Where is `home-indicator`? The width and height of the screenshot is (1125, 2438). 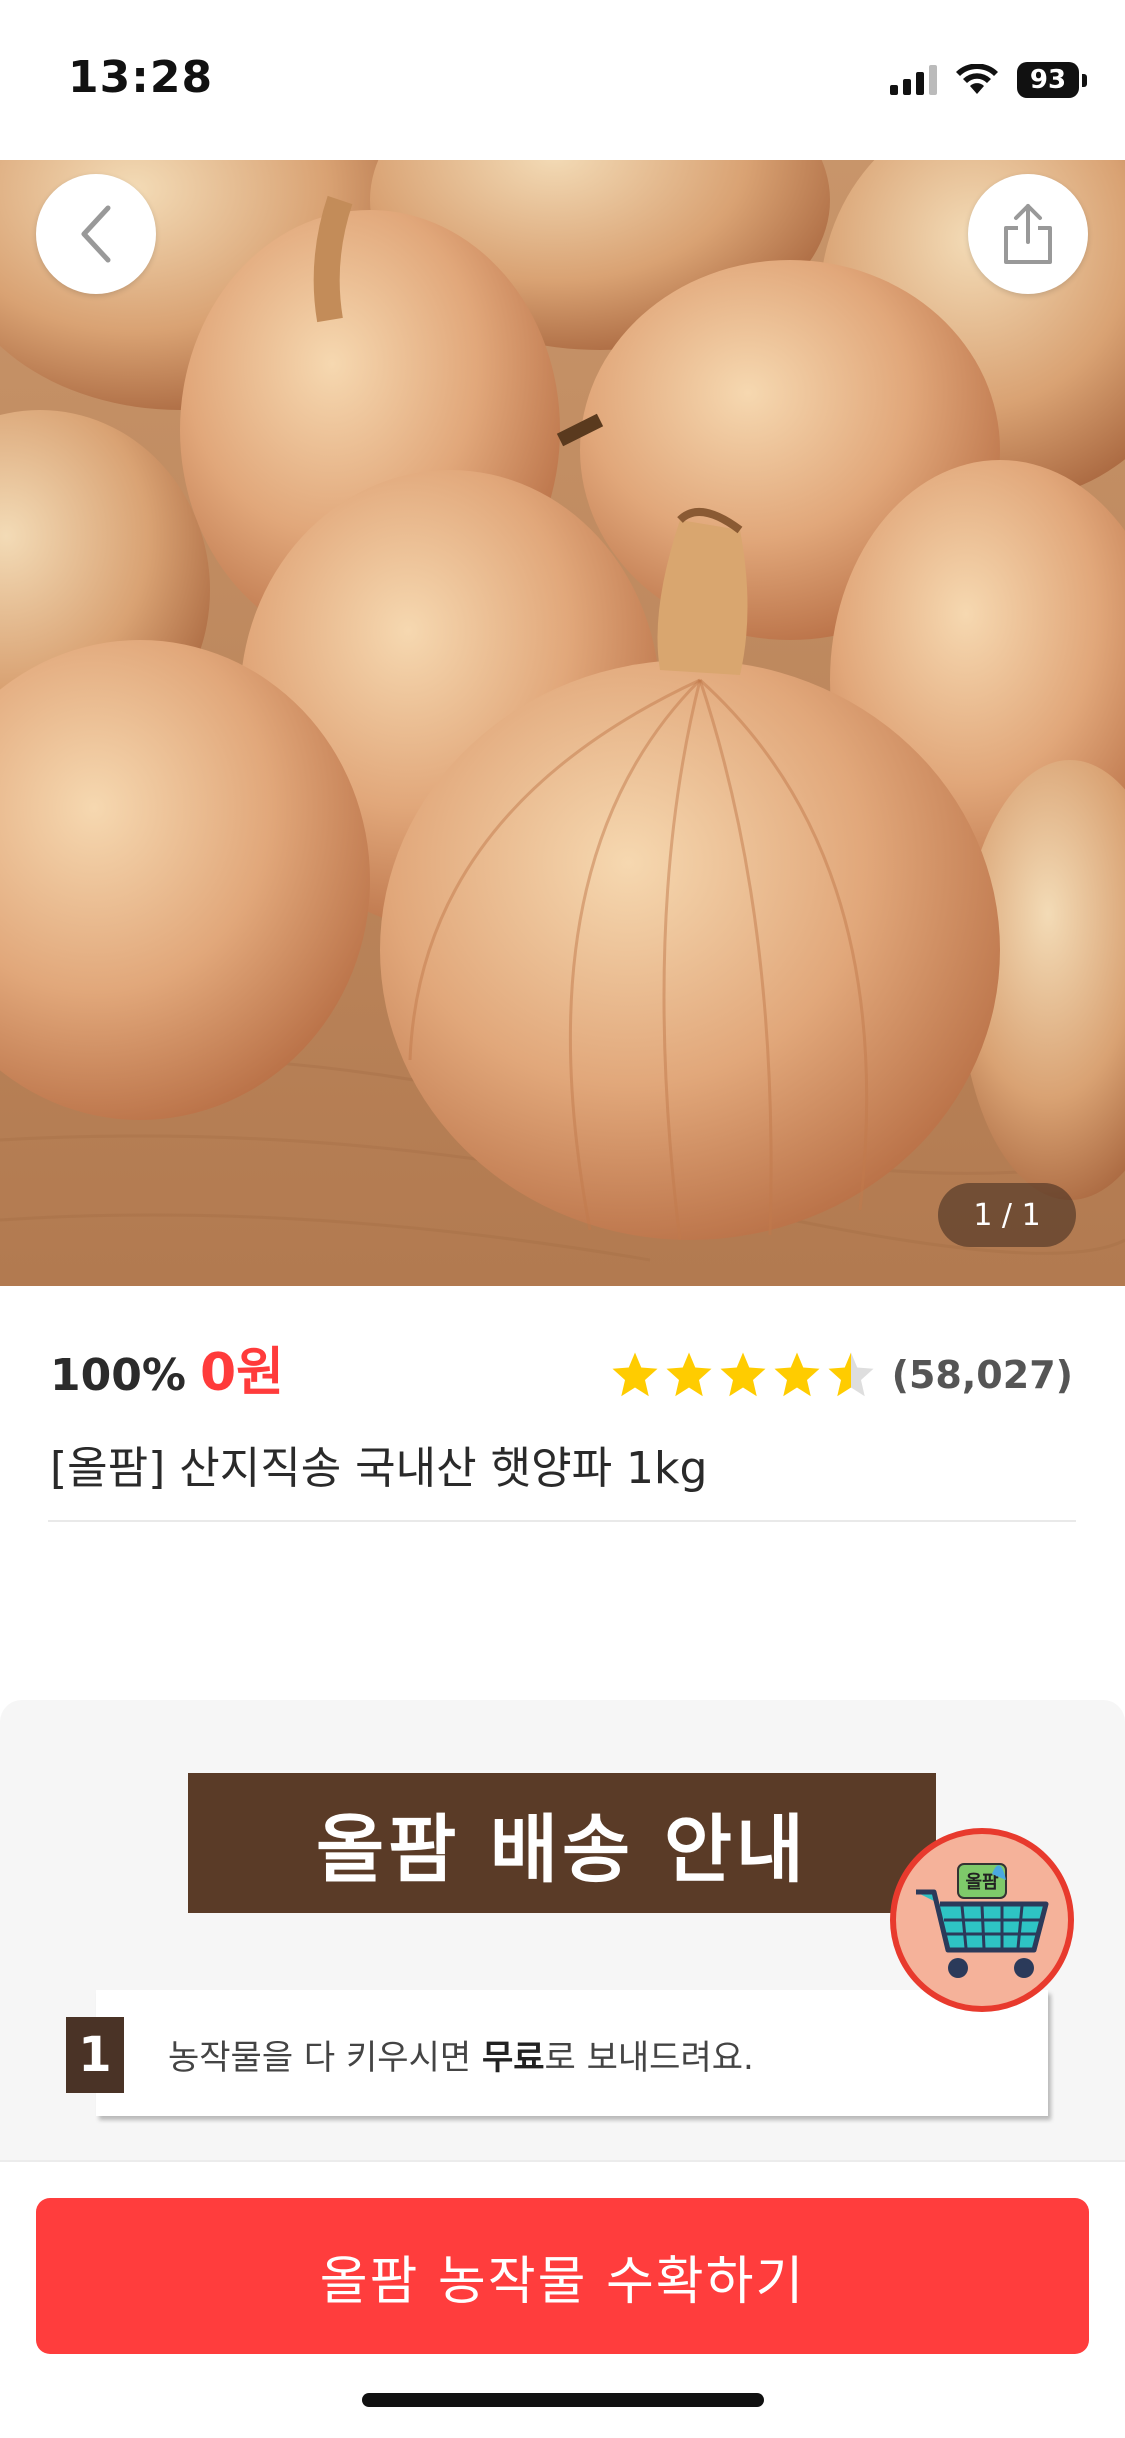
home-indicator is located at coordinates (563, 2400).